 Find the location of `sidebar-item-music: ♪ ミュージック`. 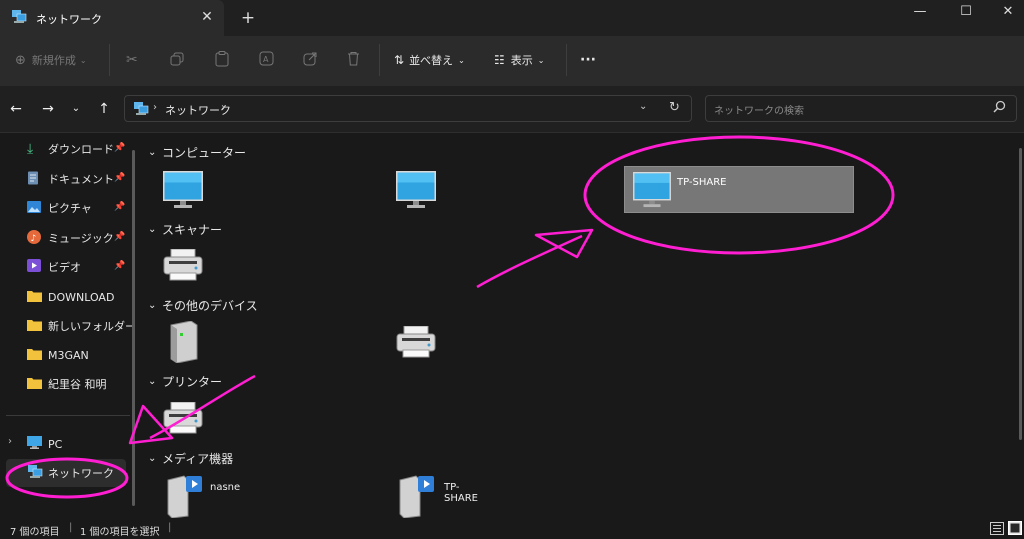

sidebar-item-music: ♪ ミュージック is located at coordinates (70, 238).